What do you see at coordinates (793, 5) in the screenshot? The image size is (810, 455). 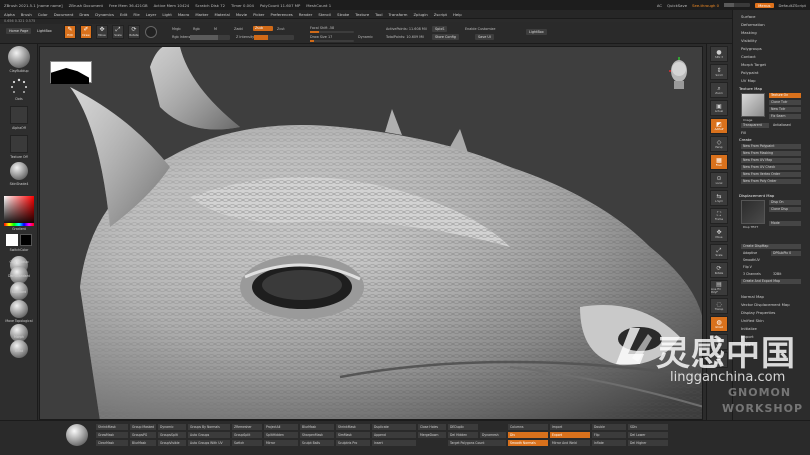 I see `defaultzscript-button: DefaultZScript` at bounding box center [793, 5].